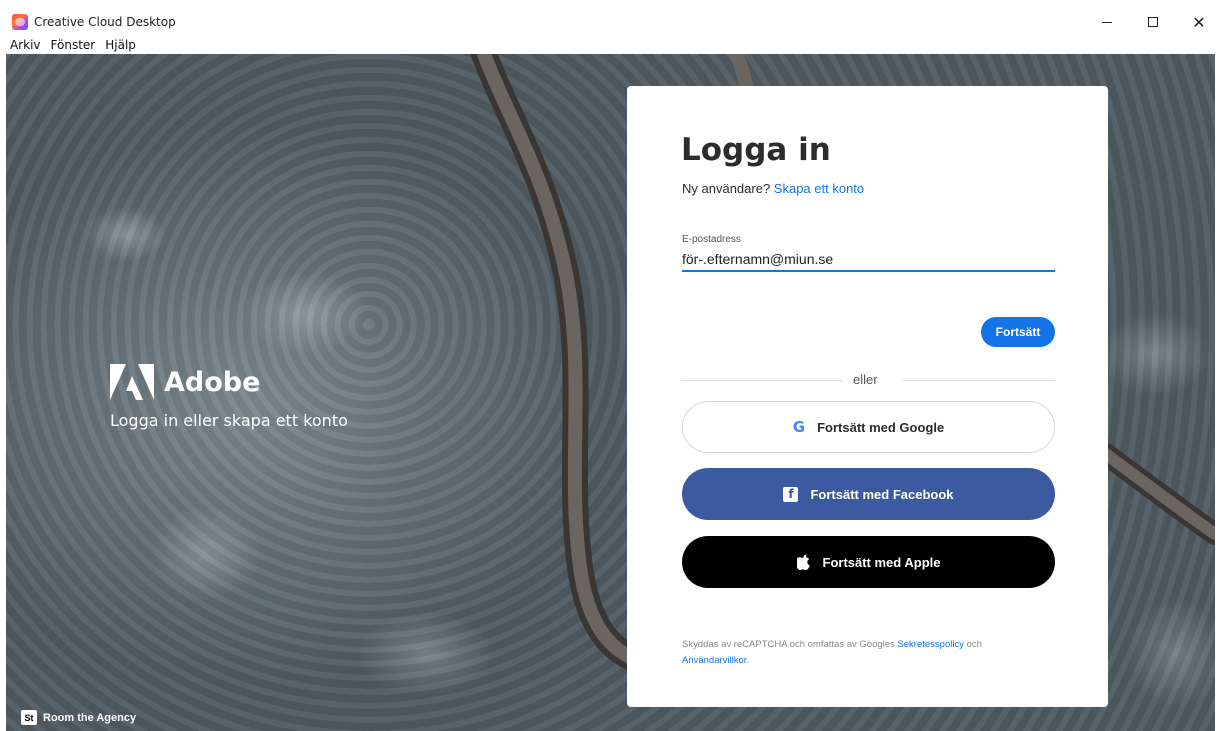 This screenshot has height=731, width=1221. What do you see at coordinates (229, 420) in the screenshot?
I see `tagline: Logga in eller skapa ett konto` at bounding box center [229, 420].